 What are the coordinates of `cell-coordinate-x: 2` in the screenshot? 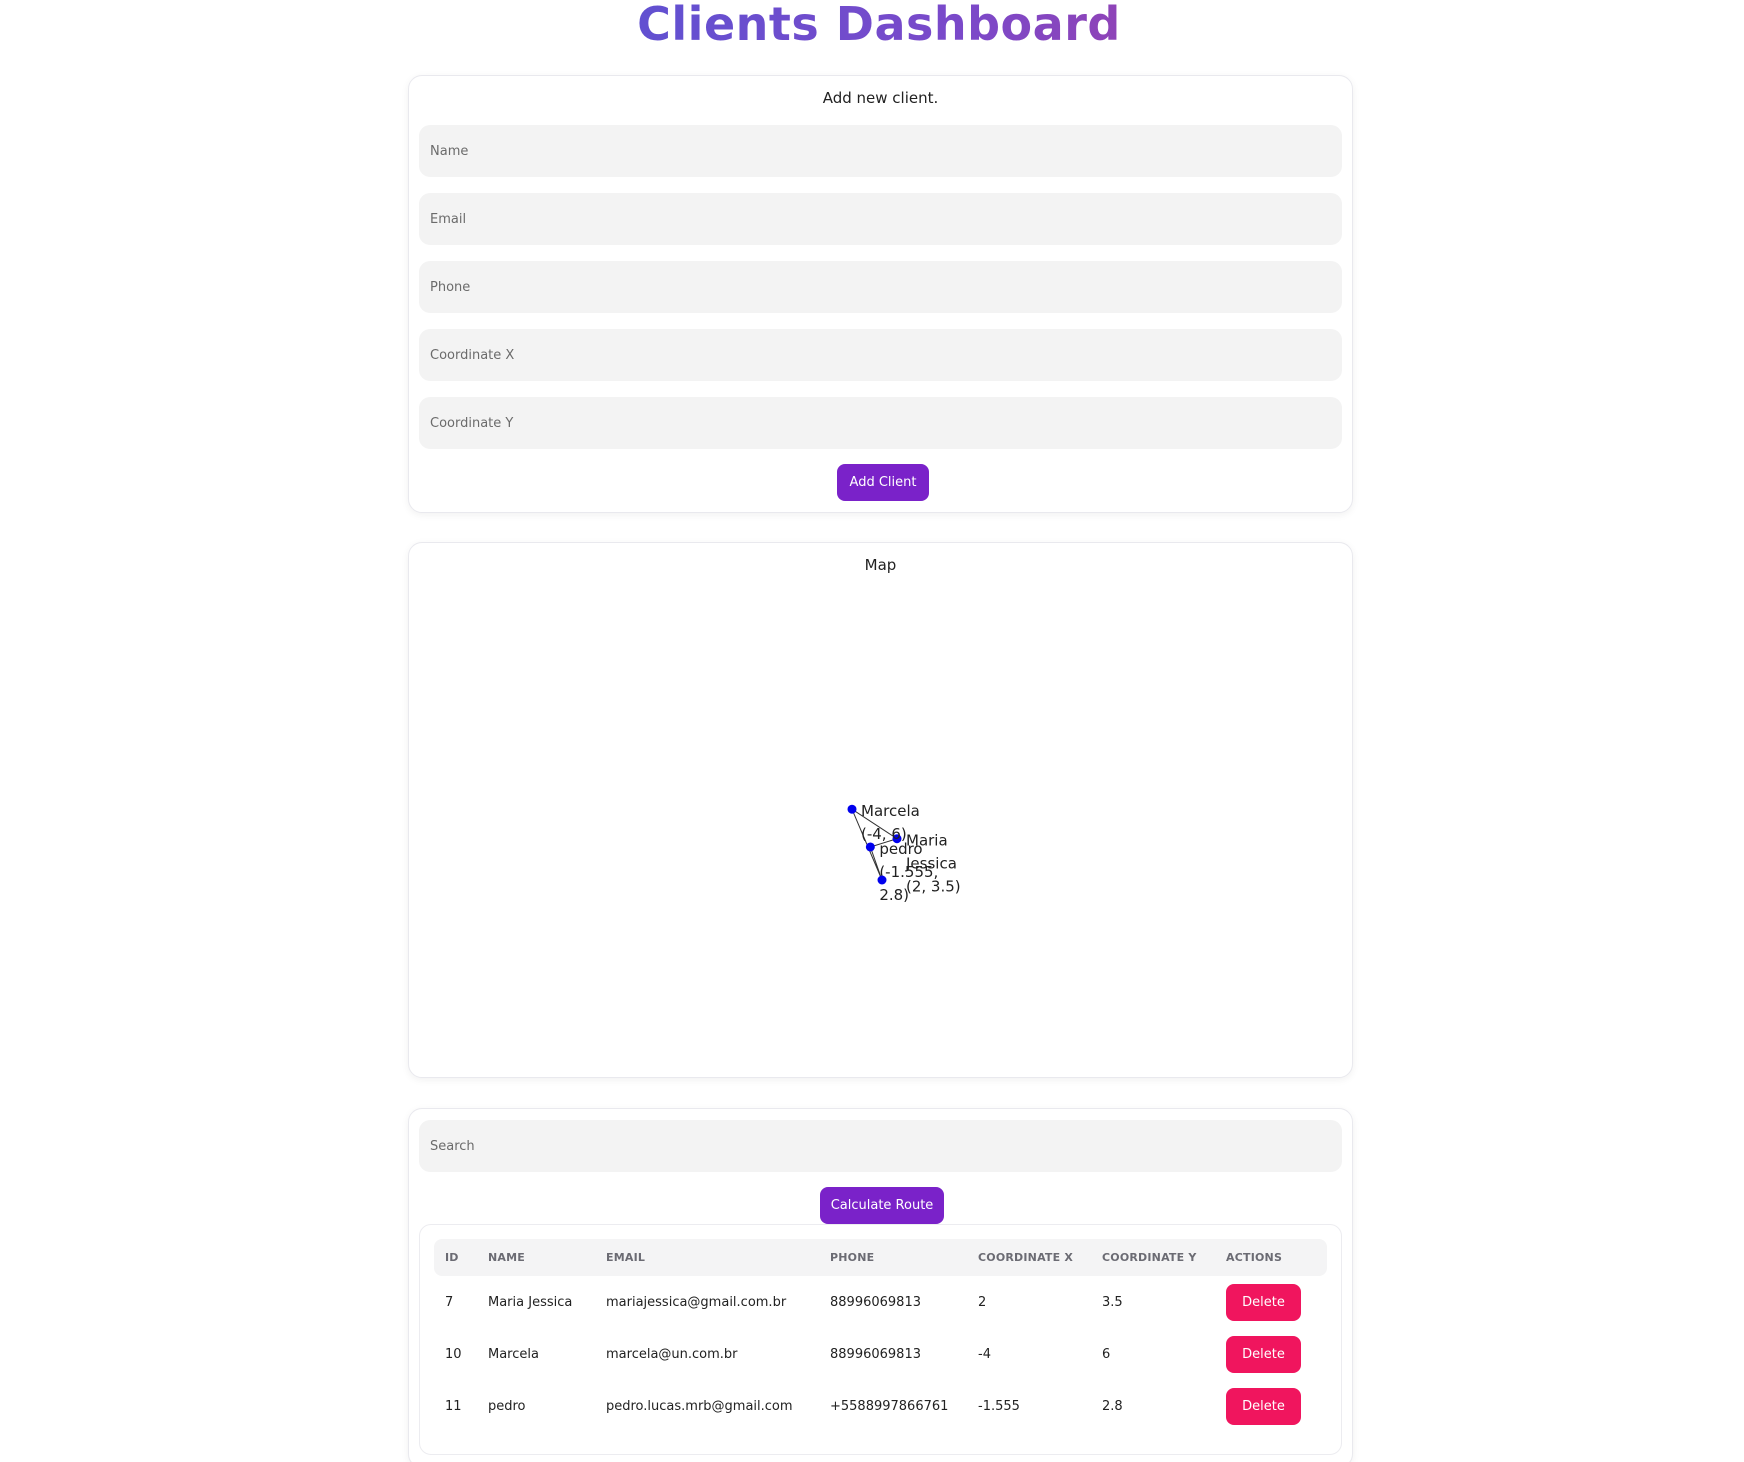 It's located at (982, 1302).